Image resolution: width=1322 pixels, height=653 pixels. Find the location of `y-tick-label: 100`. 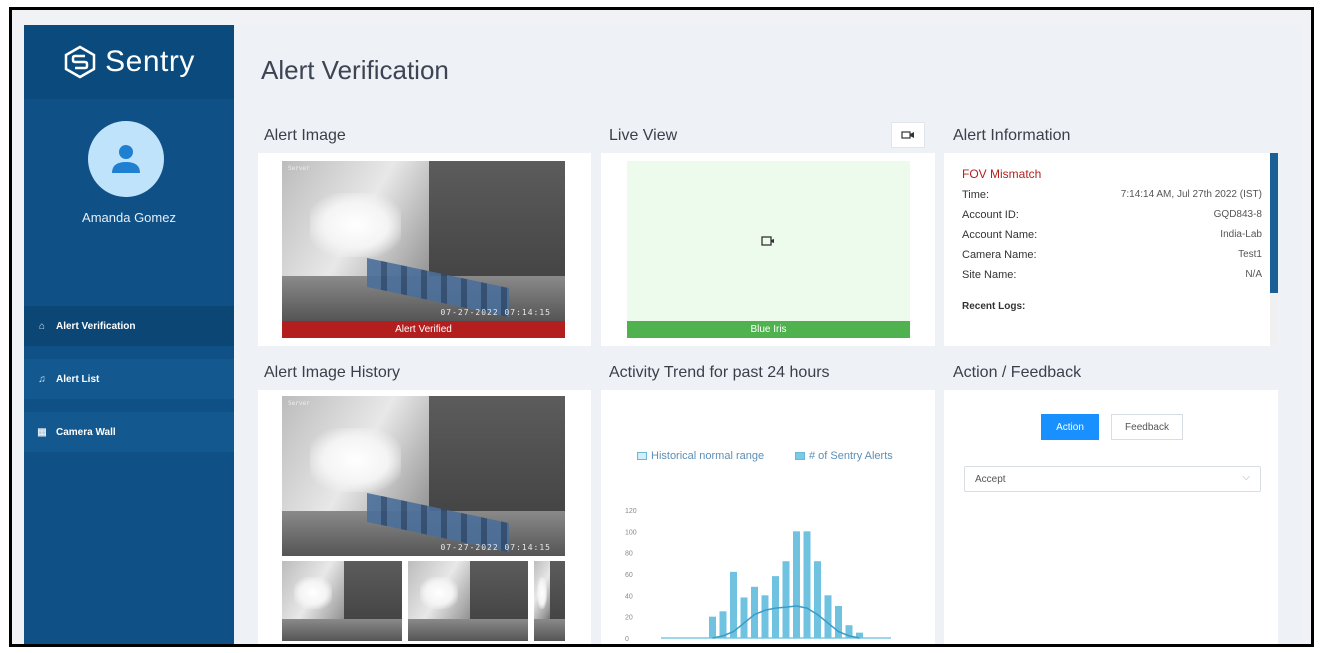

y-tick-label: 100 is located at coordinates (631, 532).